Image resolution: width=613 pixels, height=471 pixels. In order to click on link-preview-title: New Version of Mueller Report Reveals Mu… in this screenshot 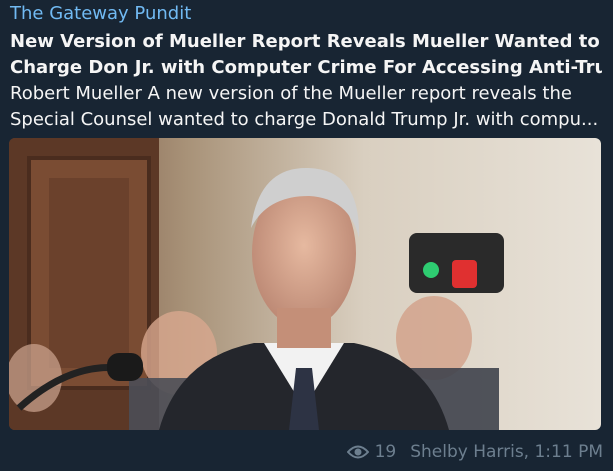, I will do `click(306, 55)`.